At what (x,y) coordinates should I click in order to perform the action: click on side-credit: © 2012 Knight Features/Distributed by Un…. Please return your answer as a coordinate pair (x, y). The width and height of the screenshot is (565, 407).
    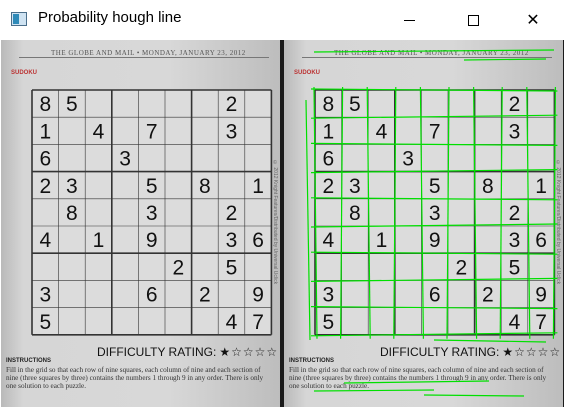
    Looking at the image, I should click on (275, 222).